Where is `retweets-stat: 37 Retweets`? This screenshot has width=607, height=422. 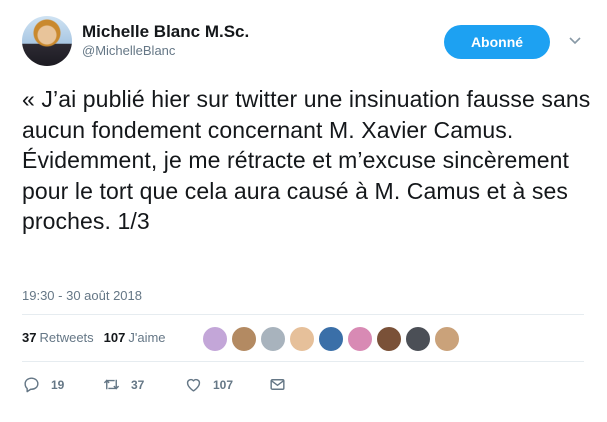 retweets-stat: 37 Retweets is located at coordinates (58, 337).